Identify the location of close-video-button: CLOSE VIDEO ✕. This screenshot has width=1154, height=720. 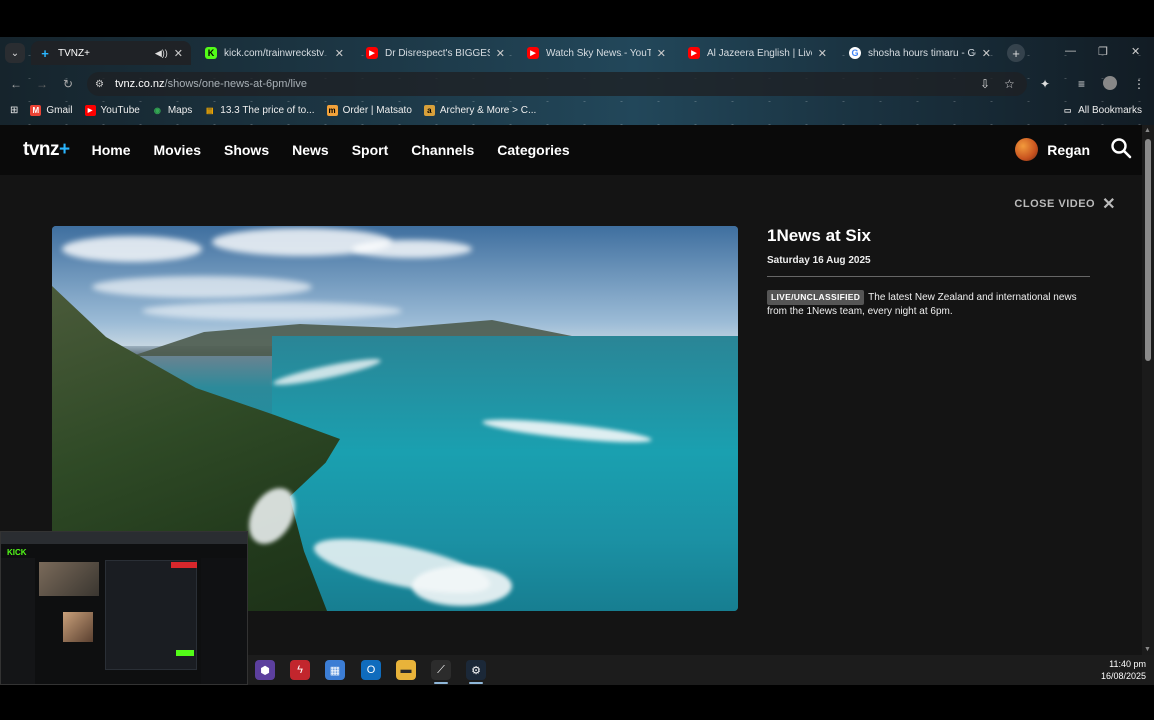
(1065, 204).